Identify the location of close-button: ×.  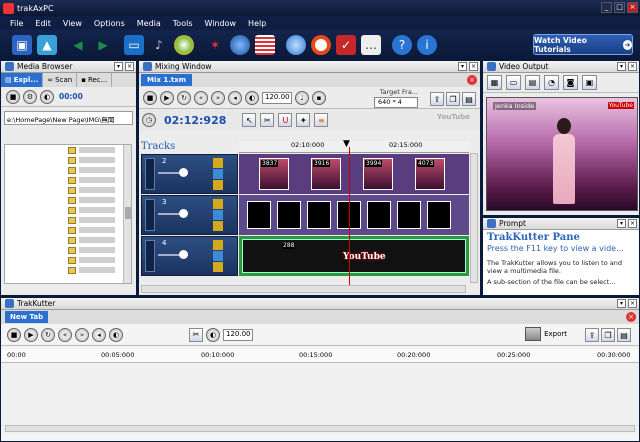
(632, 7).